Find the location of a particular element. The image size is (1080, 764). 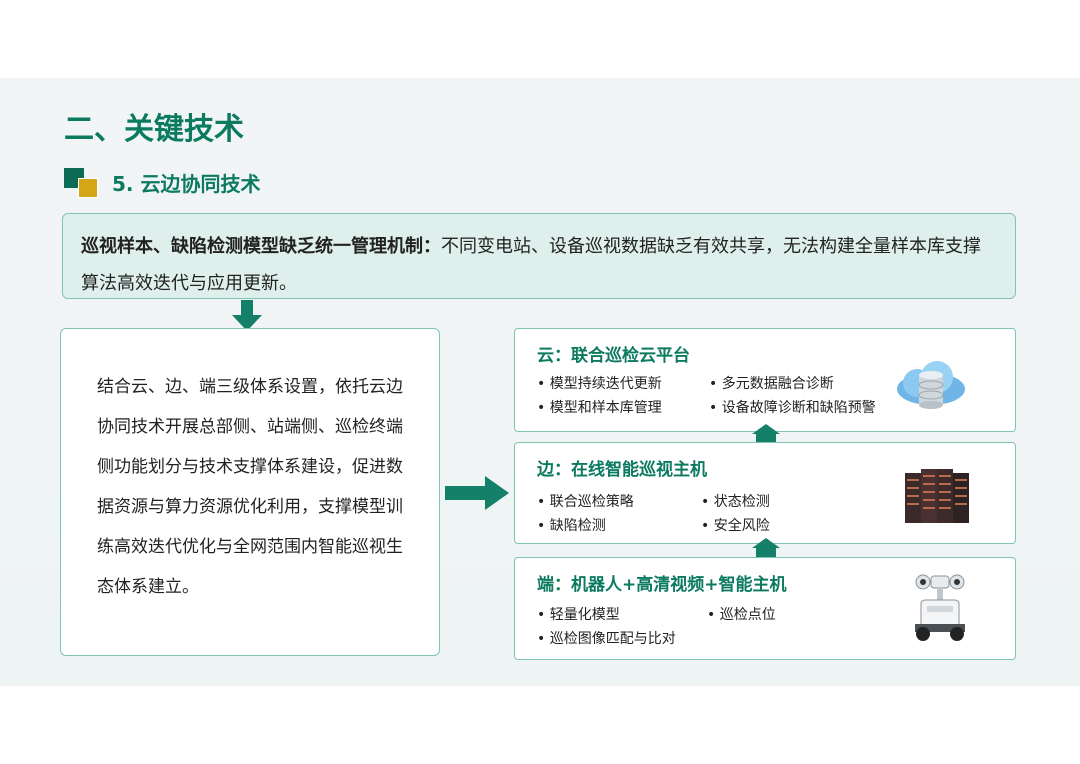

edge-layer-title: 边：在线智能巡视主机 is located at coordinates (622, 470).